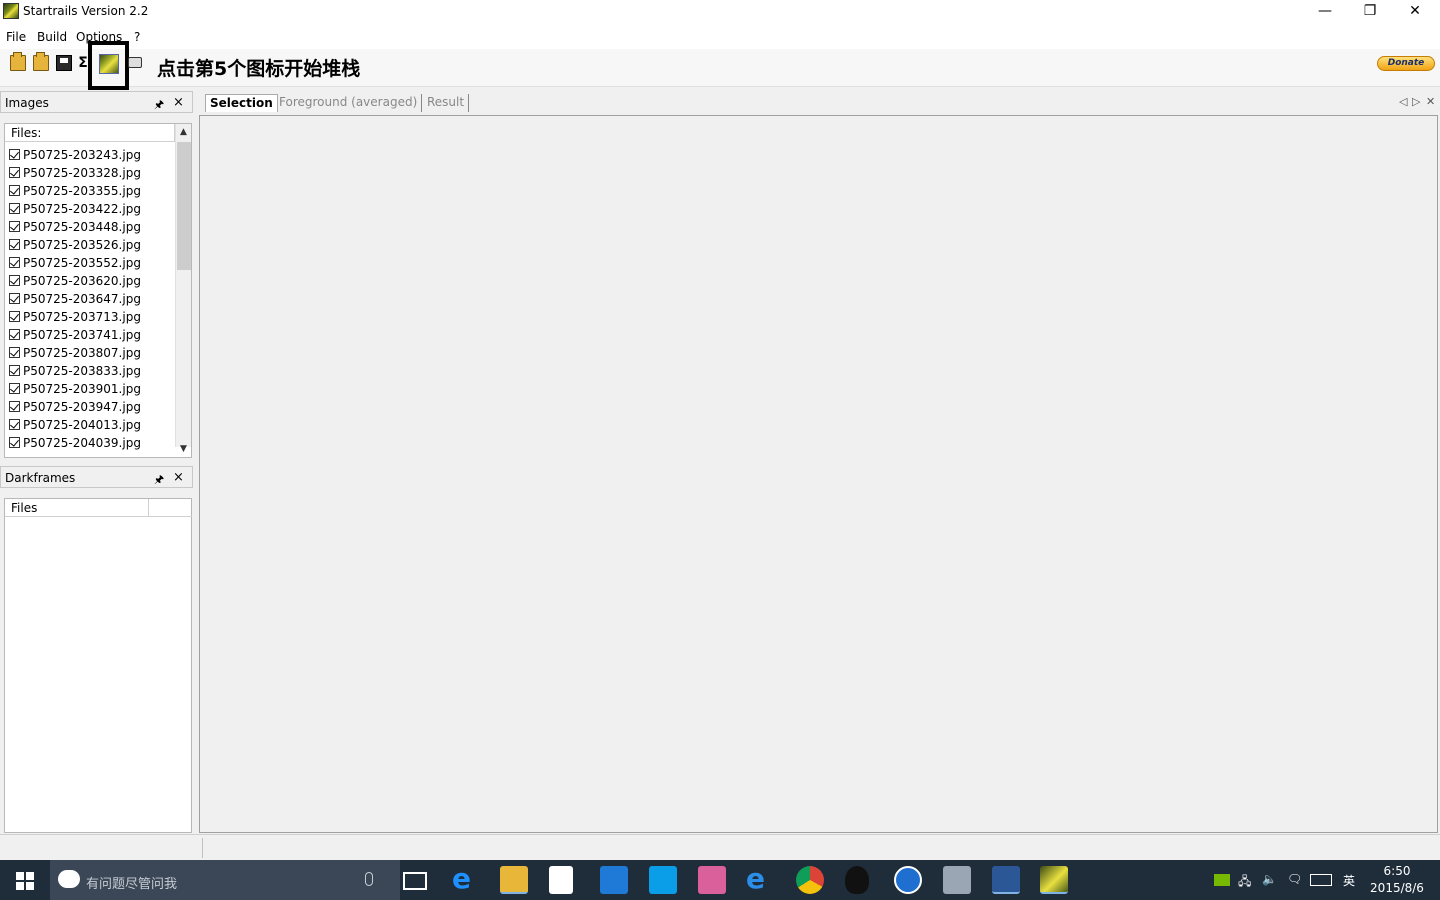  I want to click on file-explorer-icon, so click(514, 880).